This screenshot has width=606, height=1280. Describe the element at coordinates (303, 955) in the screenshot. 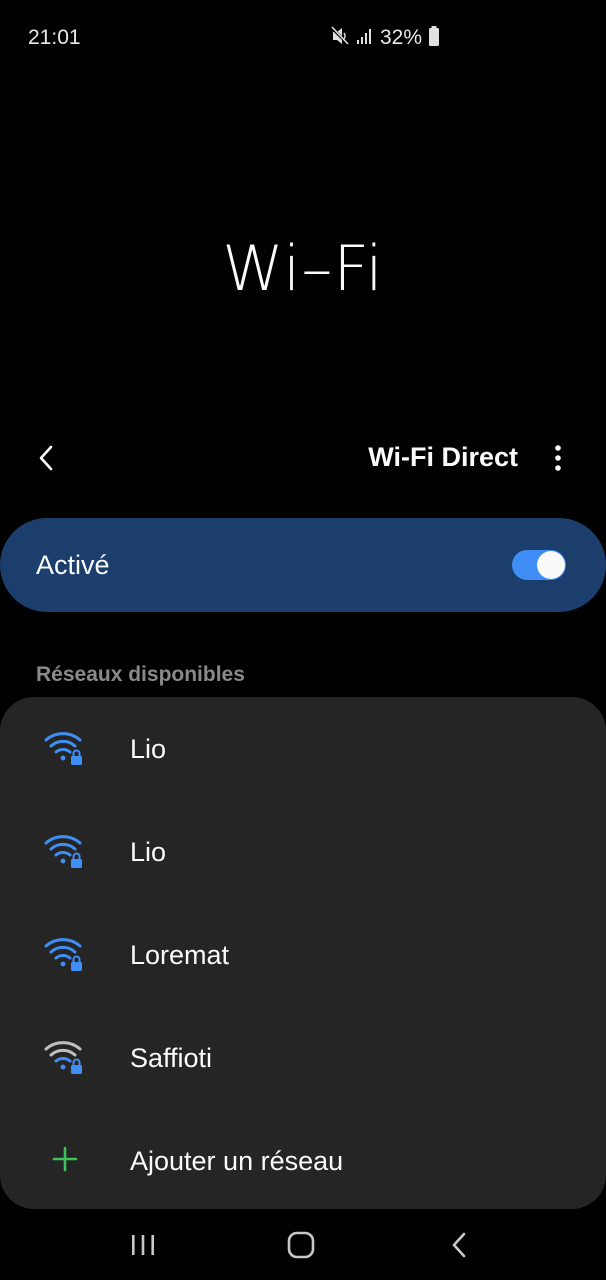

I see `network-item: Loremat` at that location.